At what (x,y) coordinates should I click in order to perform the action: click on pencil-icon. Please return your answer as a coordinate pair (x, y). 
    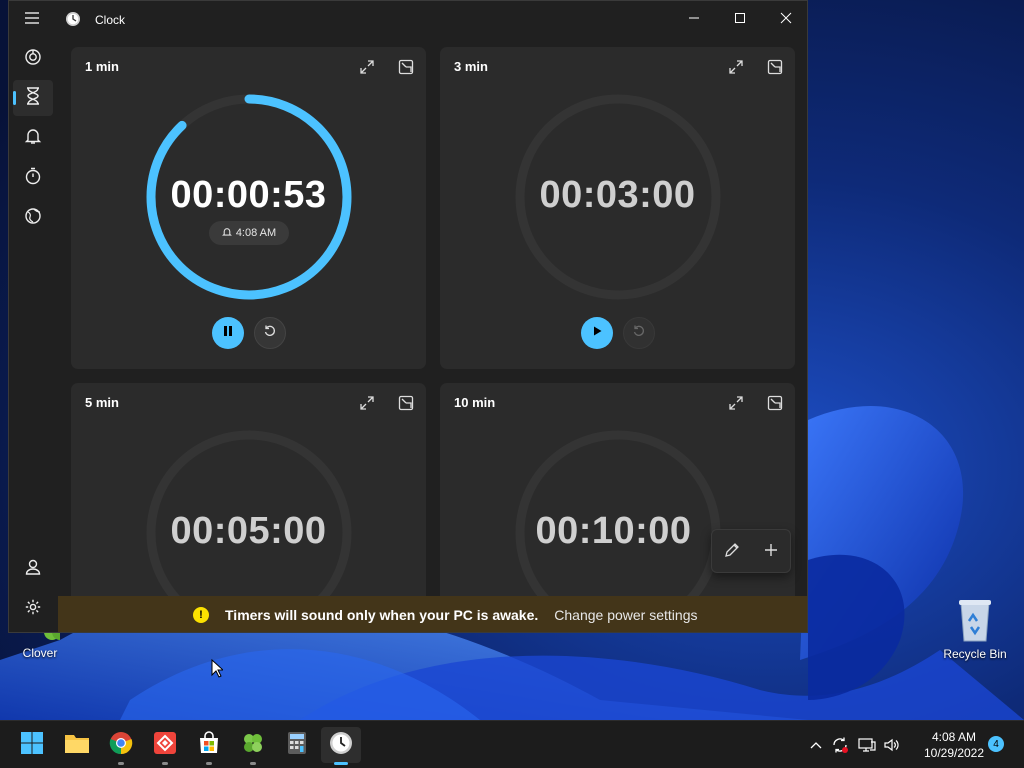
    Looking at the image, I should click on (732, 552).